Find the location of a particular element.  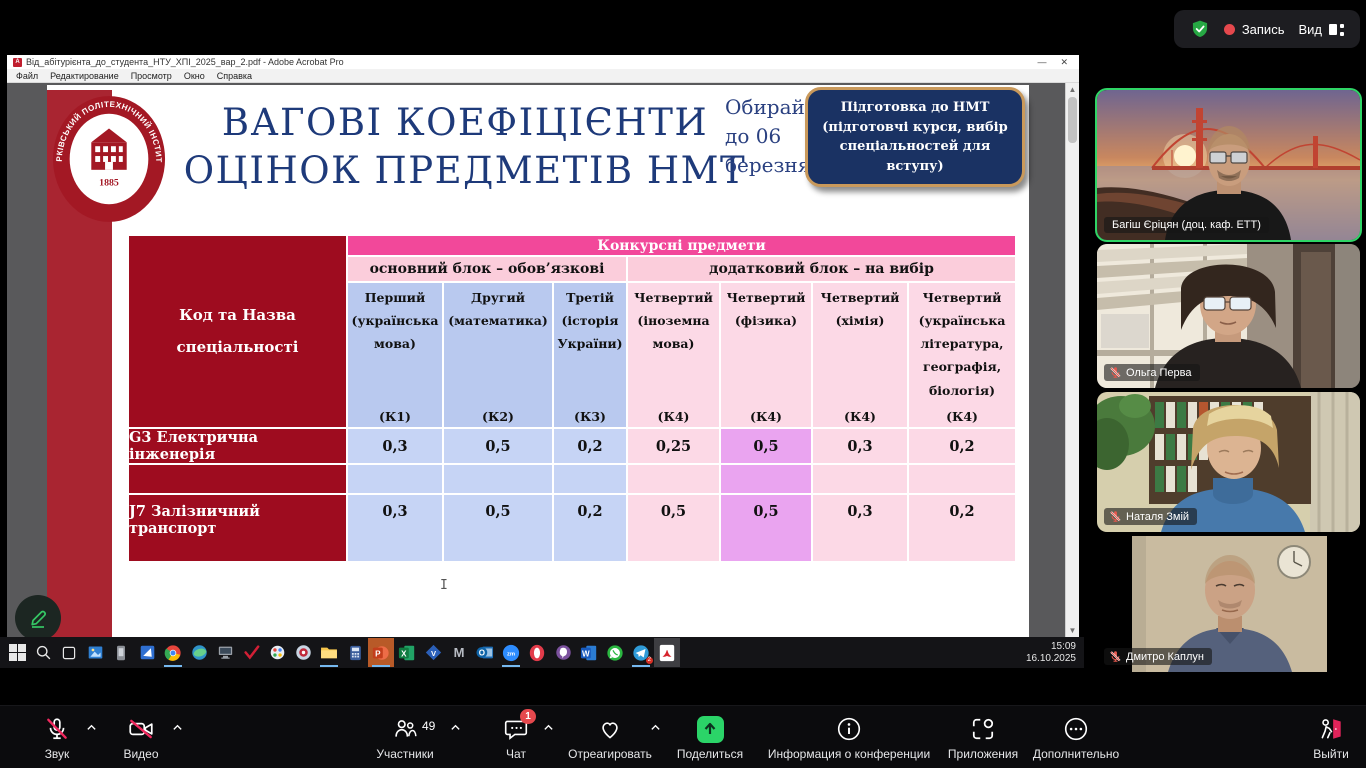

menu-window: Окно is located at coordinates (194, 76).